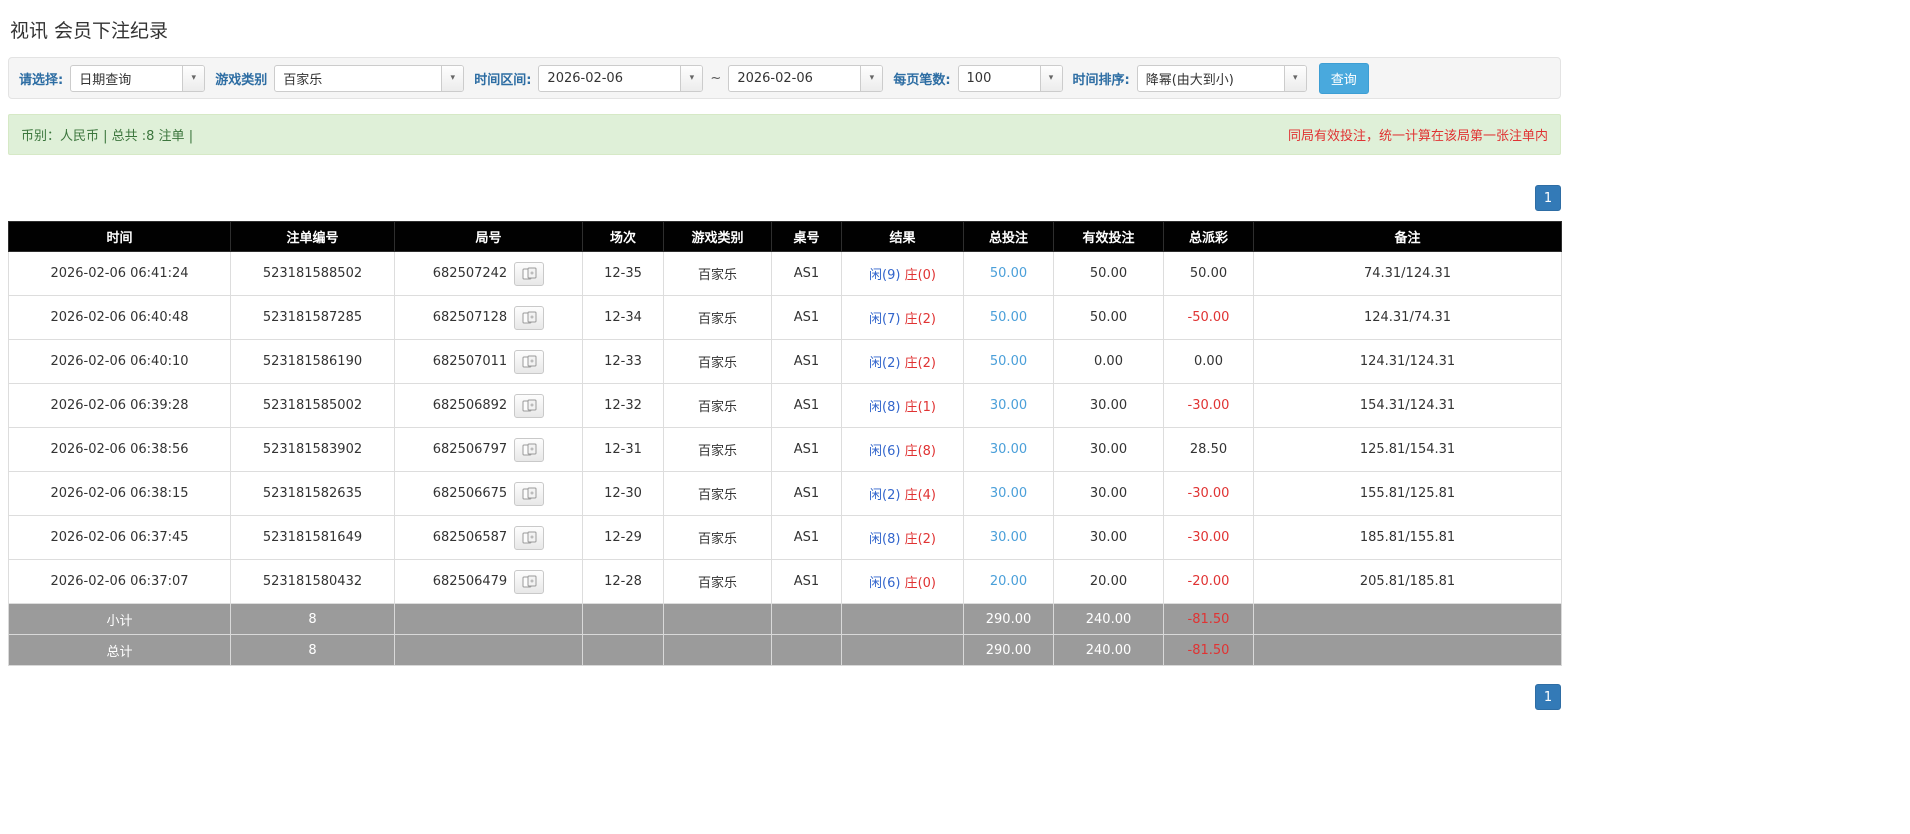  I want to click on note-cell: 124.31/74.31, so click(1407, 317).